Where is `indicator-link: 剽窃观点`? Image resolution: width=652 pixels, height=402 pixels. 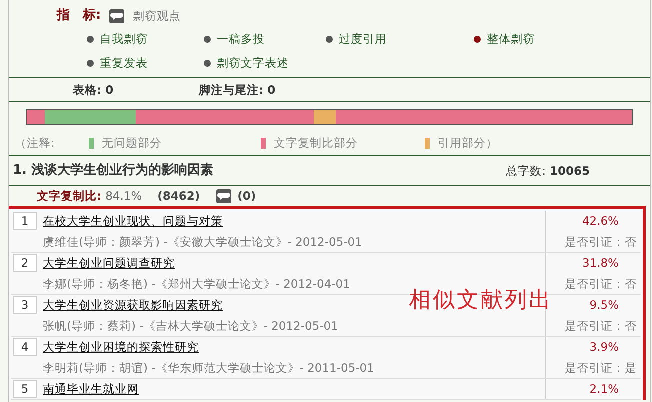
indicator-link: 剽窃观点 is located at coordinates (157, 16).